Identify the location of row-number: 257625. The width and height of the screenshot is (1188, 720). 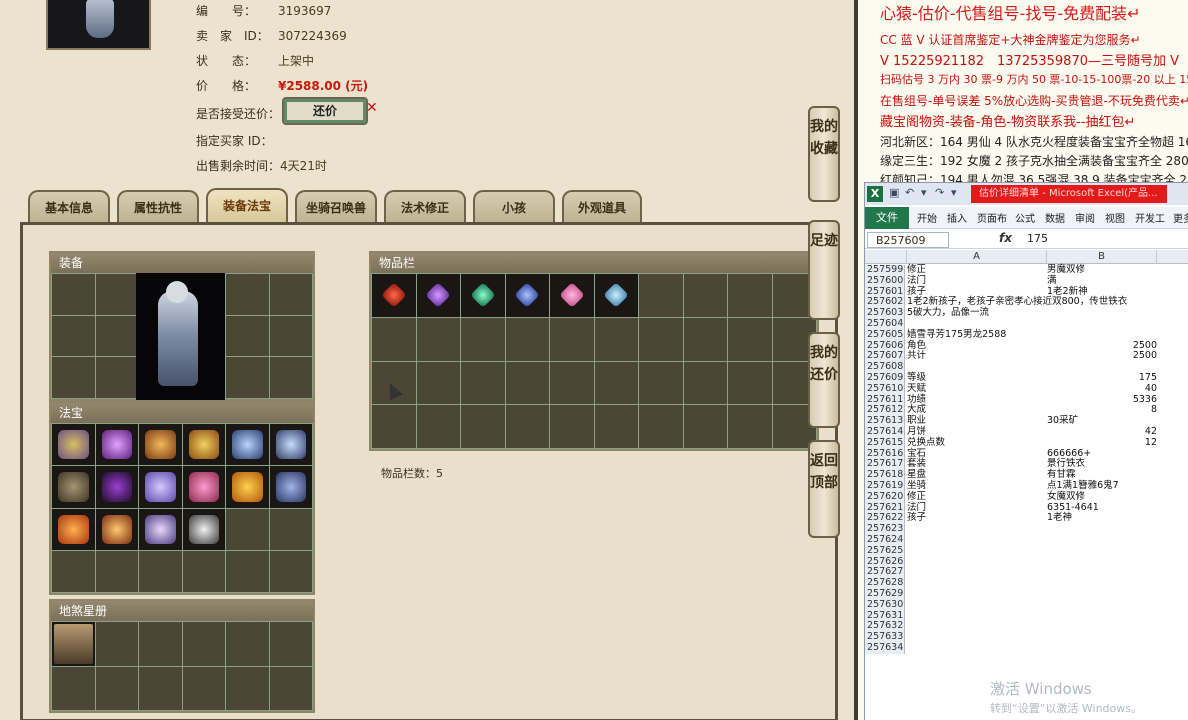
(885, 551).